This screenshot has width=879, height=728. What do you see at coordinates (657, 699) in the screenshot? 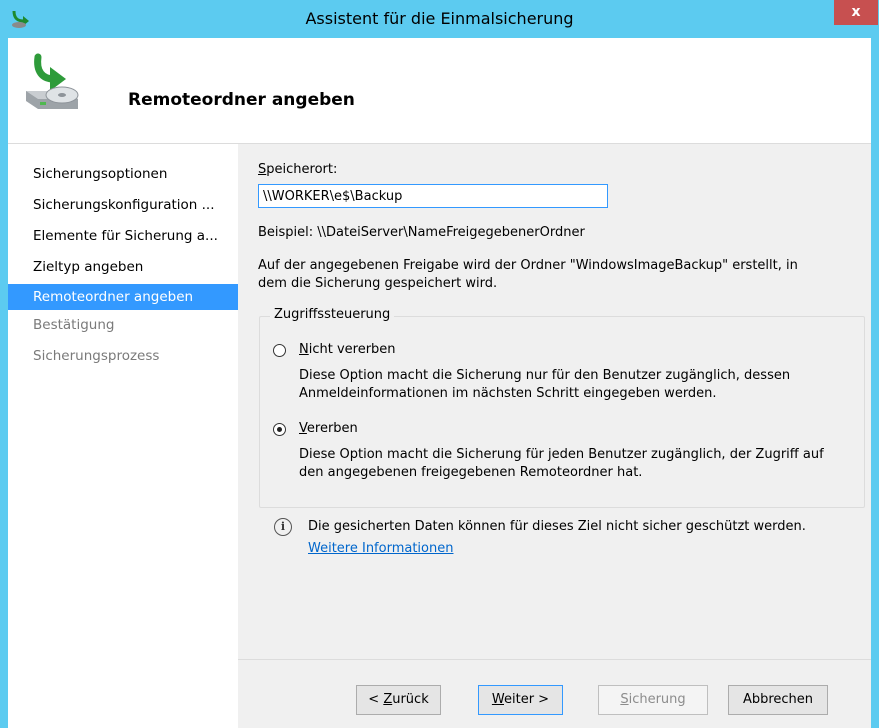
I see `backup-button-text: icherung` at bounding box center [657, 699].